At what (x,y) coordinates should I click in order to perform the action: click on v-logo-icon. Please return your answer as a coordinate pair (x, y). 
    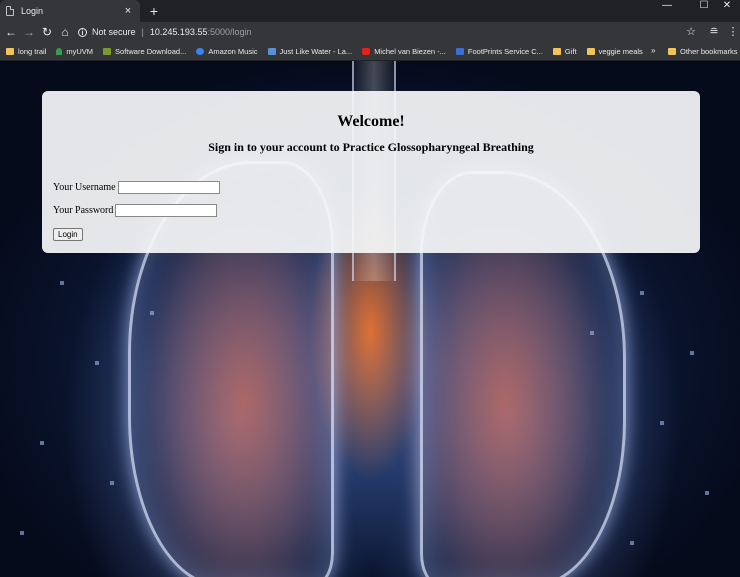
    Looking at the image, I should click on (107, 51).